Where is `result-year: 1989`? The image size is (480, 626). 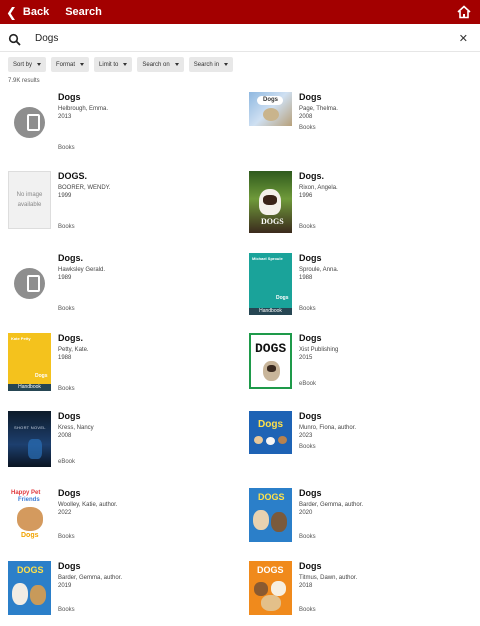 result-year: 1989 is located at coordinates (65, 278).